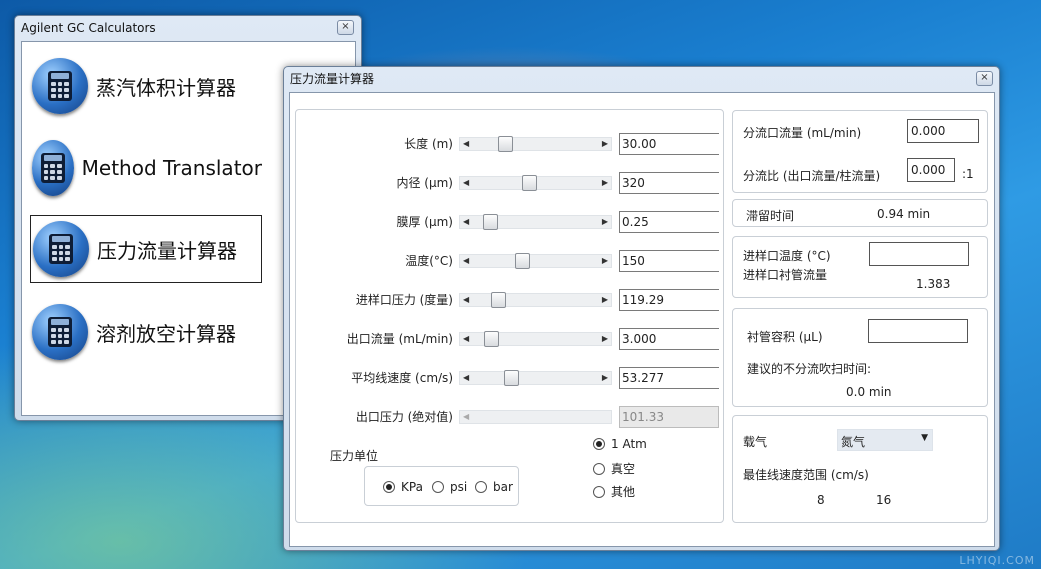 Image resolution: width=1041 pixels, height=569 pixels. What do you see at coordinates (787, 256) in the screenshot?
I see `inlet-temp-label: 进样口温度 (°C)` at bounding box center [787, 256].